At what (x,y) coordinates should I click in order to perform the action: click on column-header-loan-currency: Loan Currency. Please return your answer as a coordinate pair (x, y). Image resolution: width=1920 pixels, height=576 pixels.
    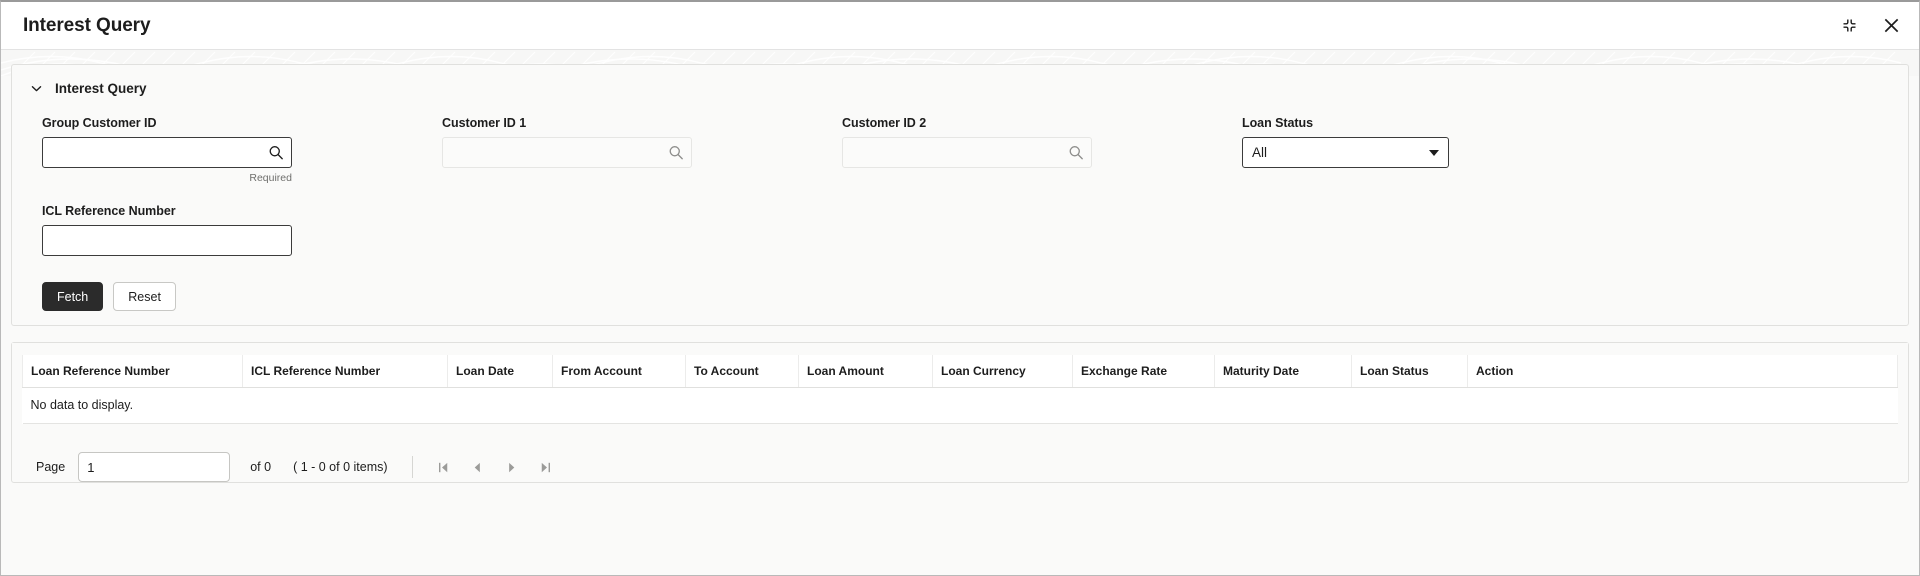
    Looking at the image, I should click on (1002, 371).